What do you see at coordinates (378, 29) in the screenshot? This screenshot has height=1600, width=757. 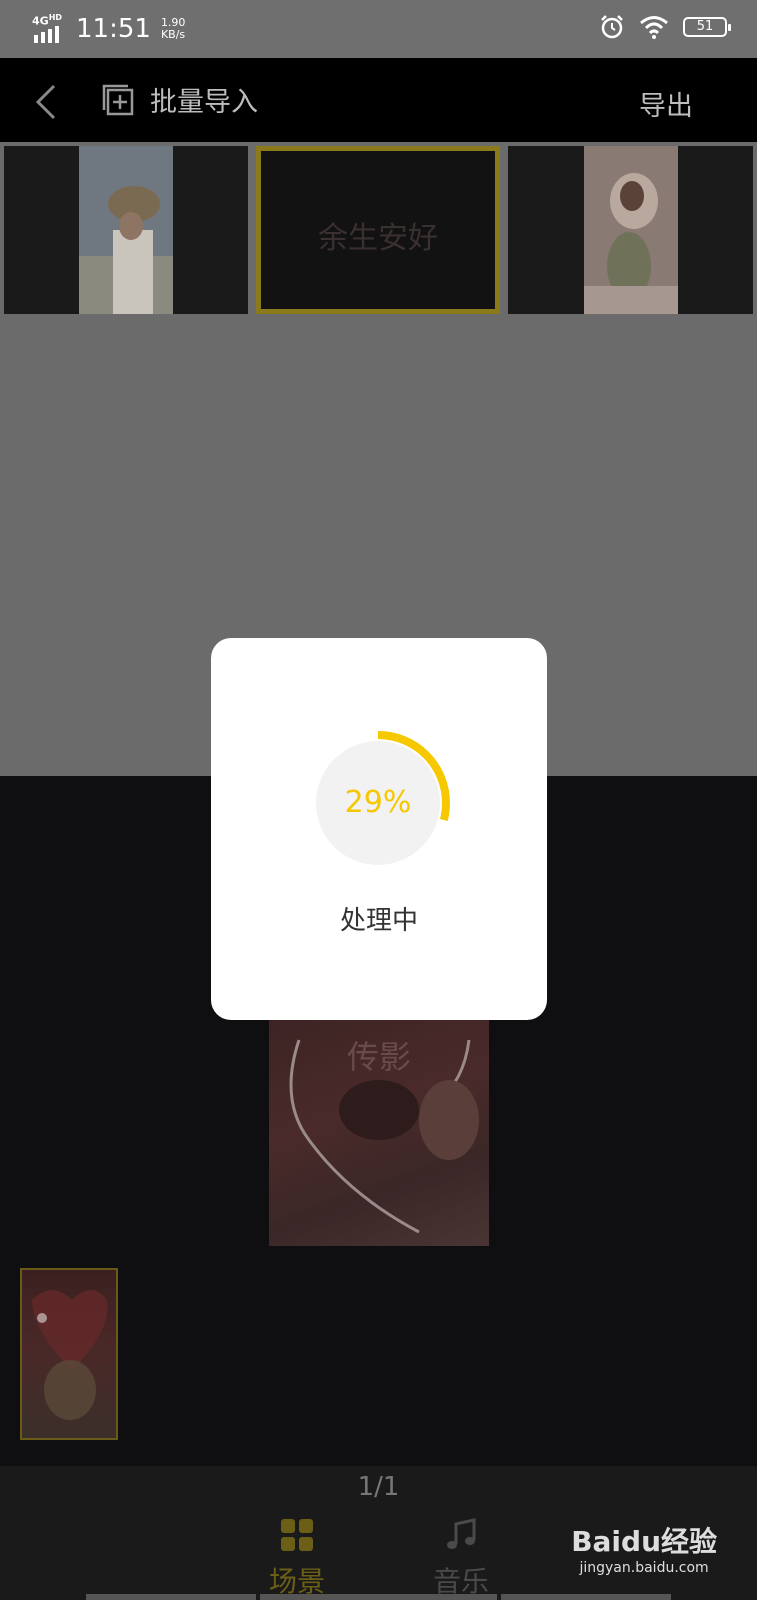 I see `status-bar: 4GHD 11:51 1.90 KB/s 51` at bounding box center [378, 29].